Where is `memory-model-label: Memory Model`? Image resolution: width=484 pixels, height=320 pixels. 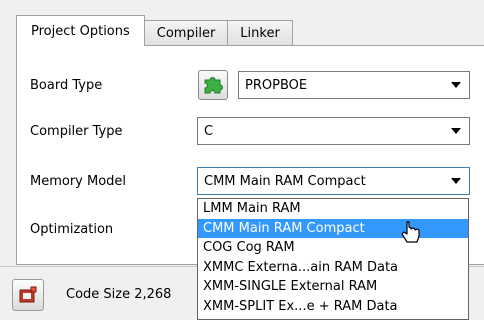
memory-model-label: Memory Model is located at coordinates (78, 181).